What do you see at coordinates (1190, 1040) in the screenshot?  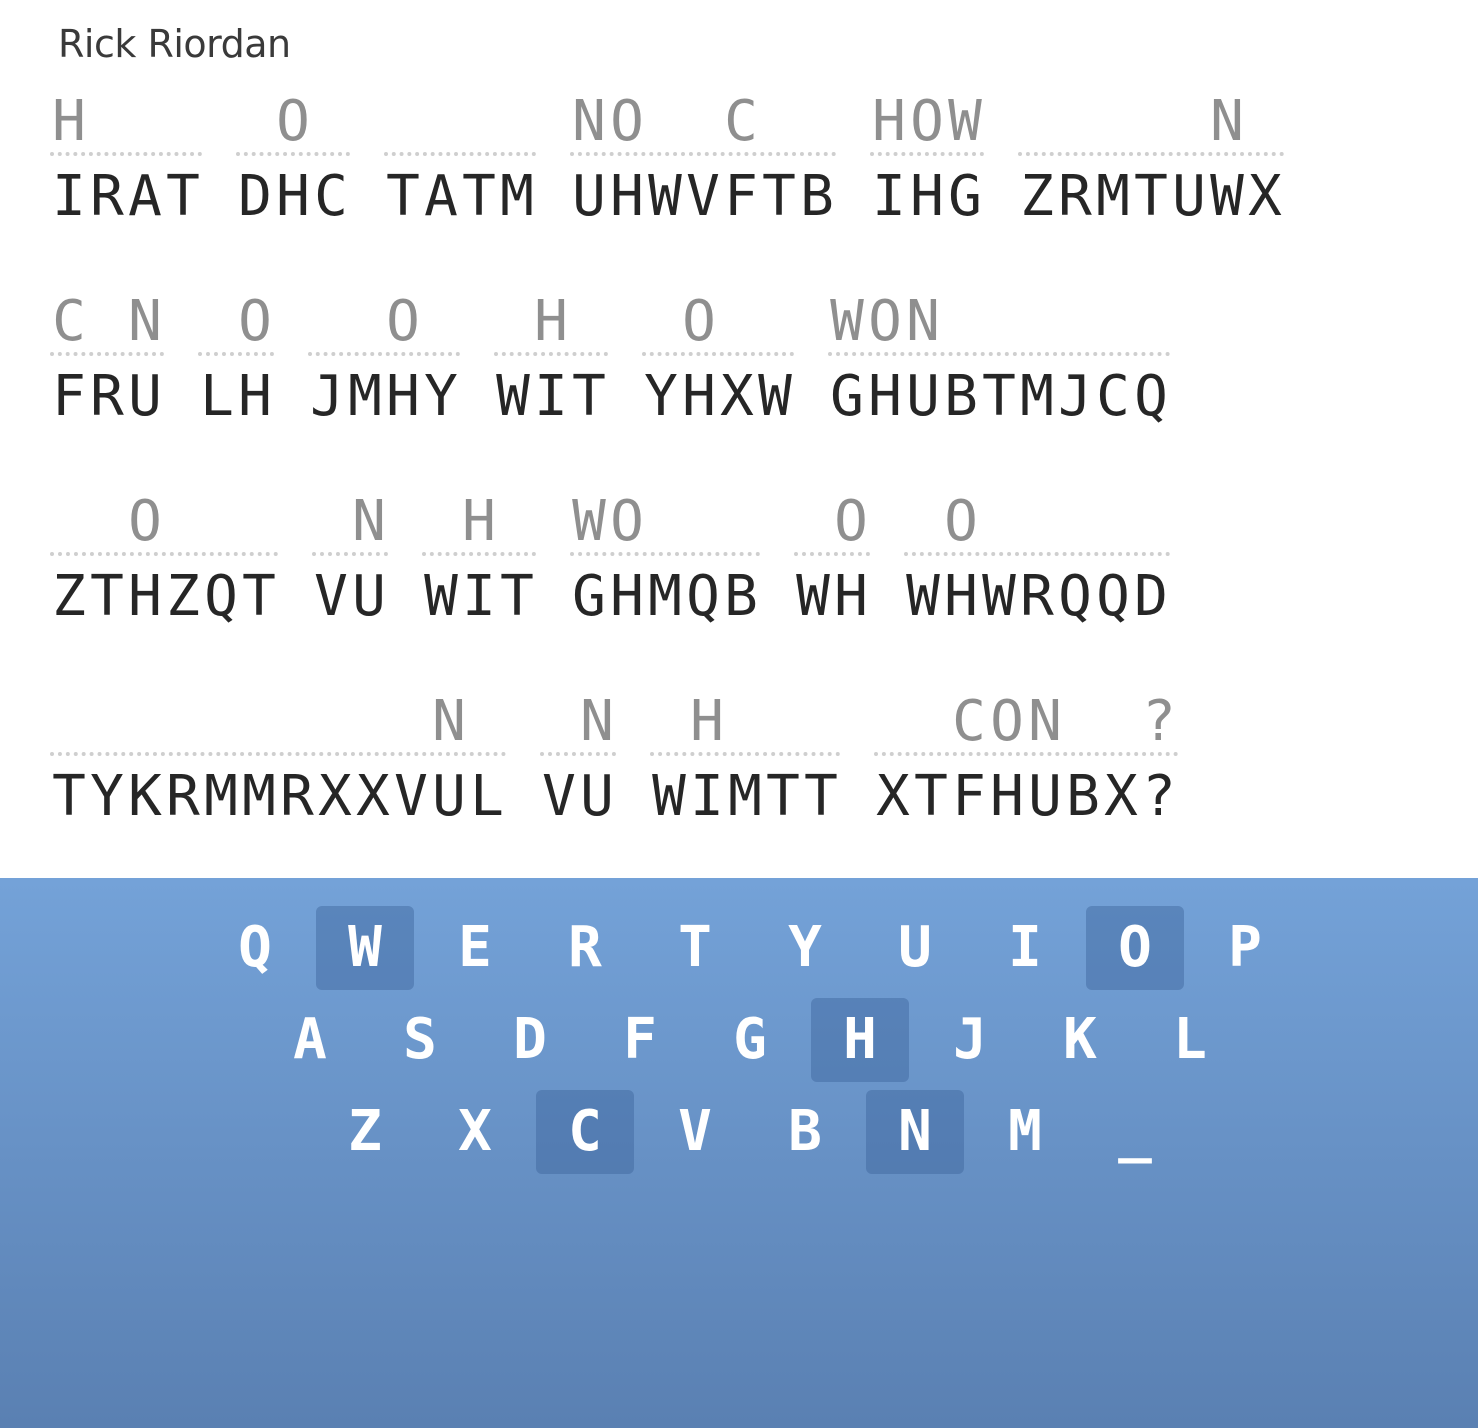 I see `key-l: L` at bounding box center [1190, 1040].